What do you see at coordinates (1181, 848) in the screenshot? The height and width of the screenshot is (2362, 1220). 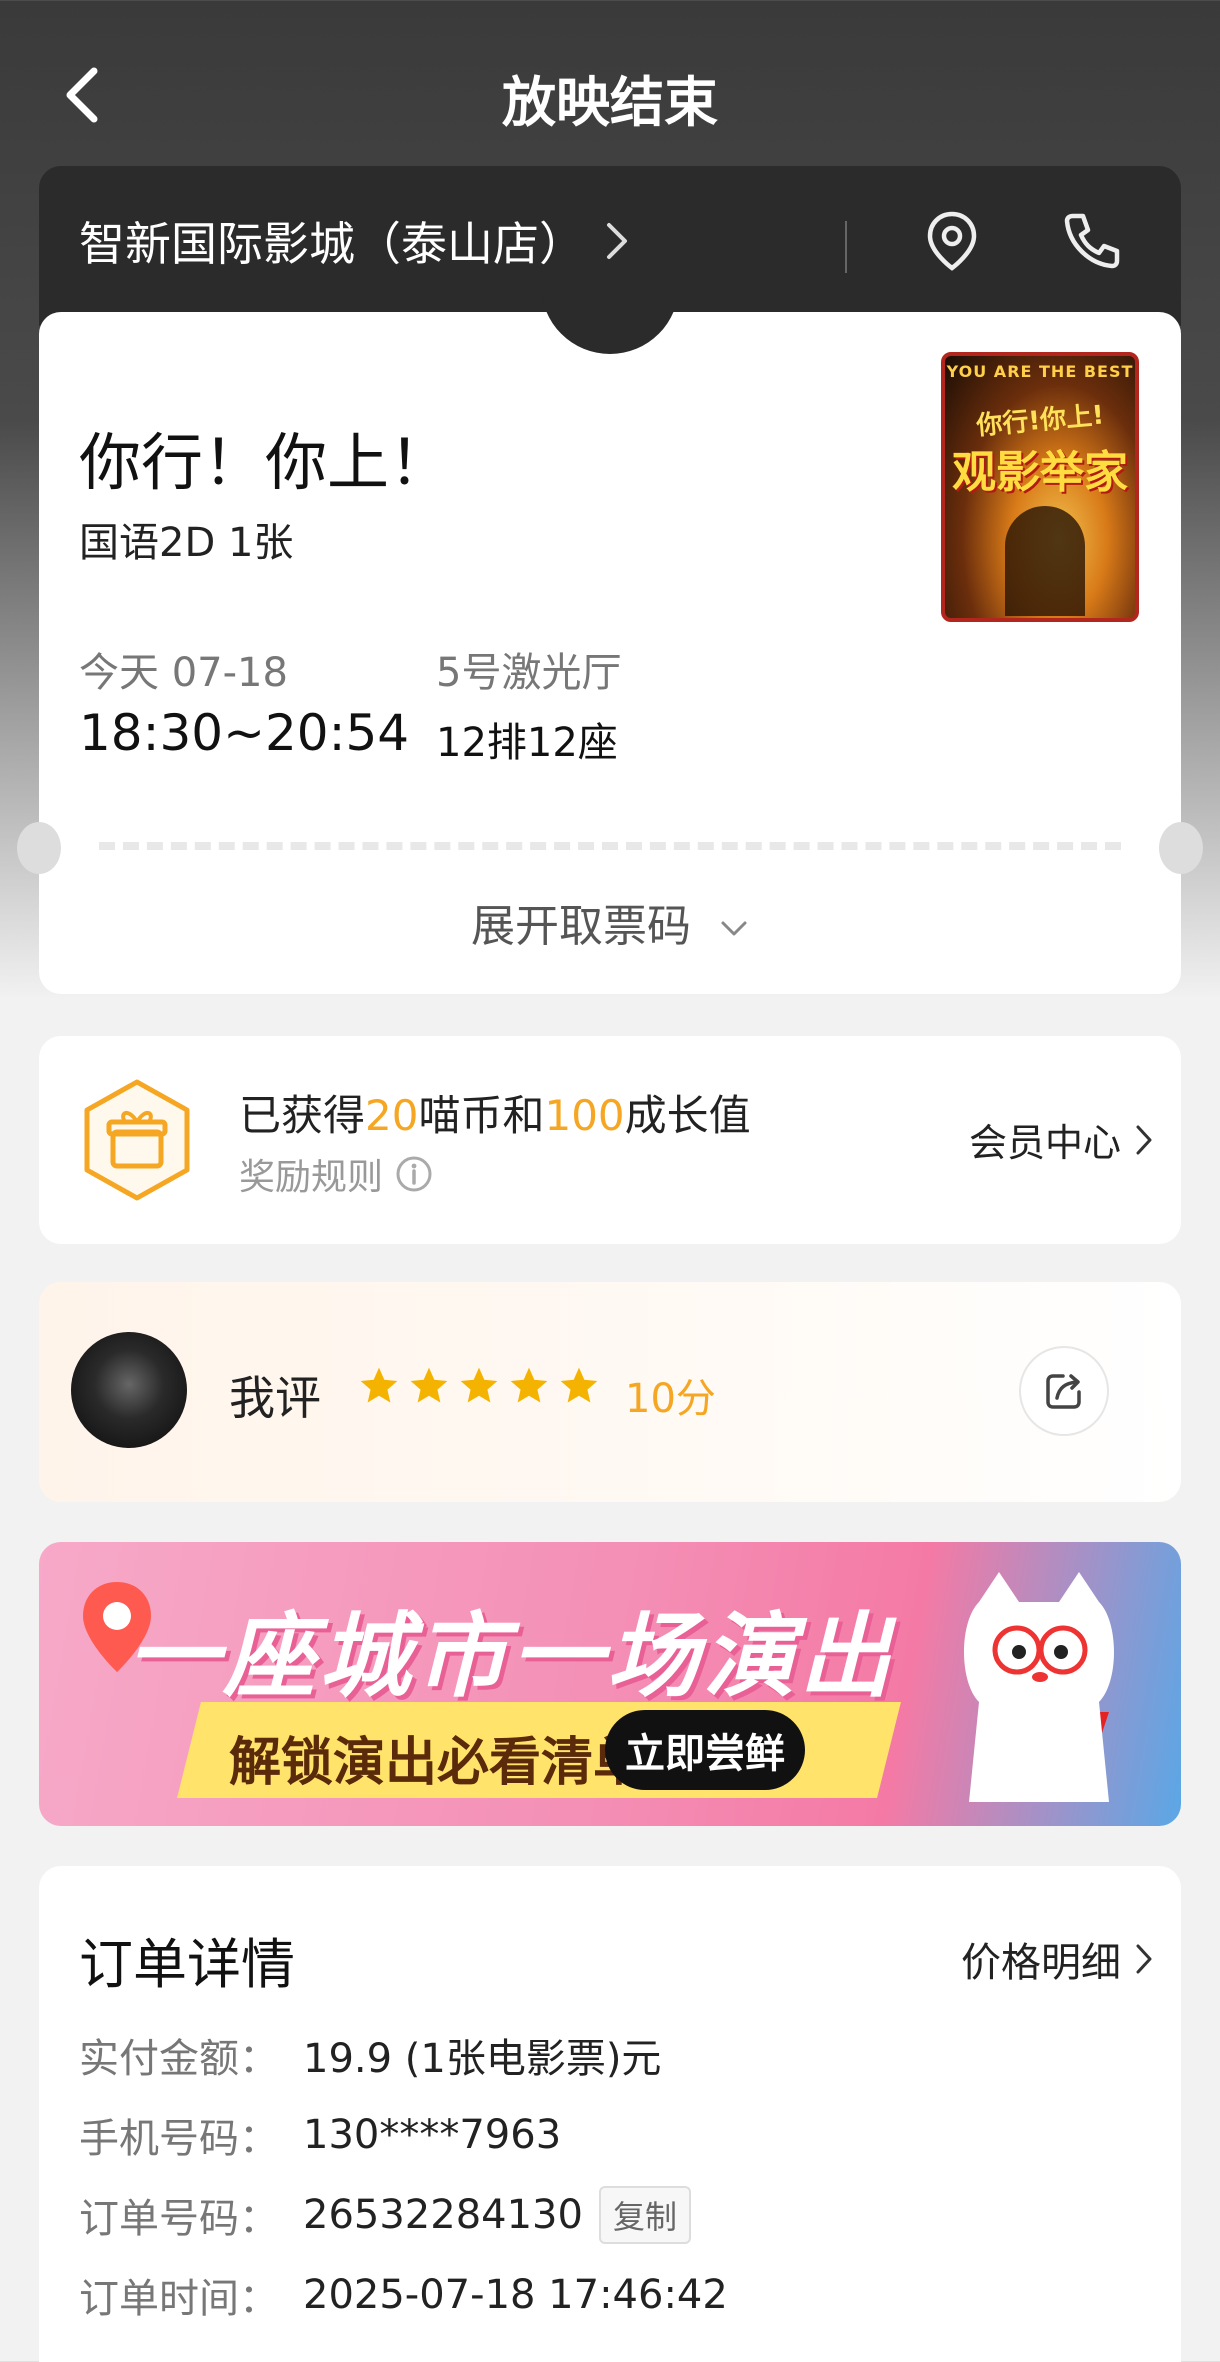 I see `ticket-notch-right` at bounding box center [1181, 848].